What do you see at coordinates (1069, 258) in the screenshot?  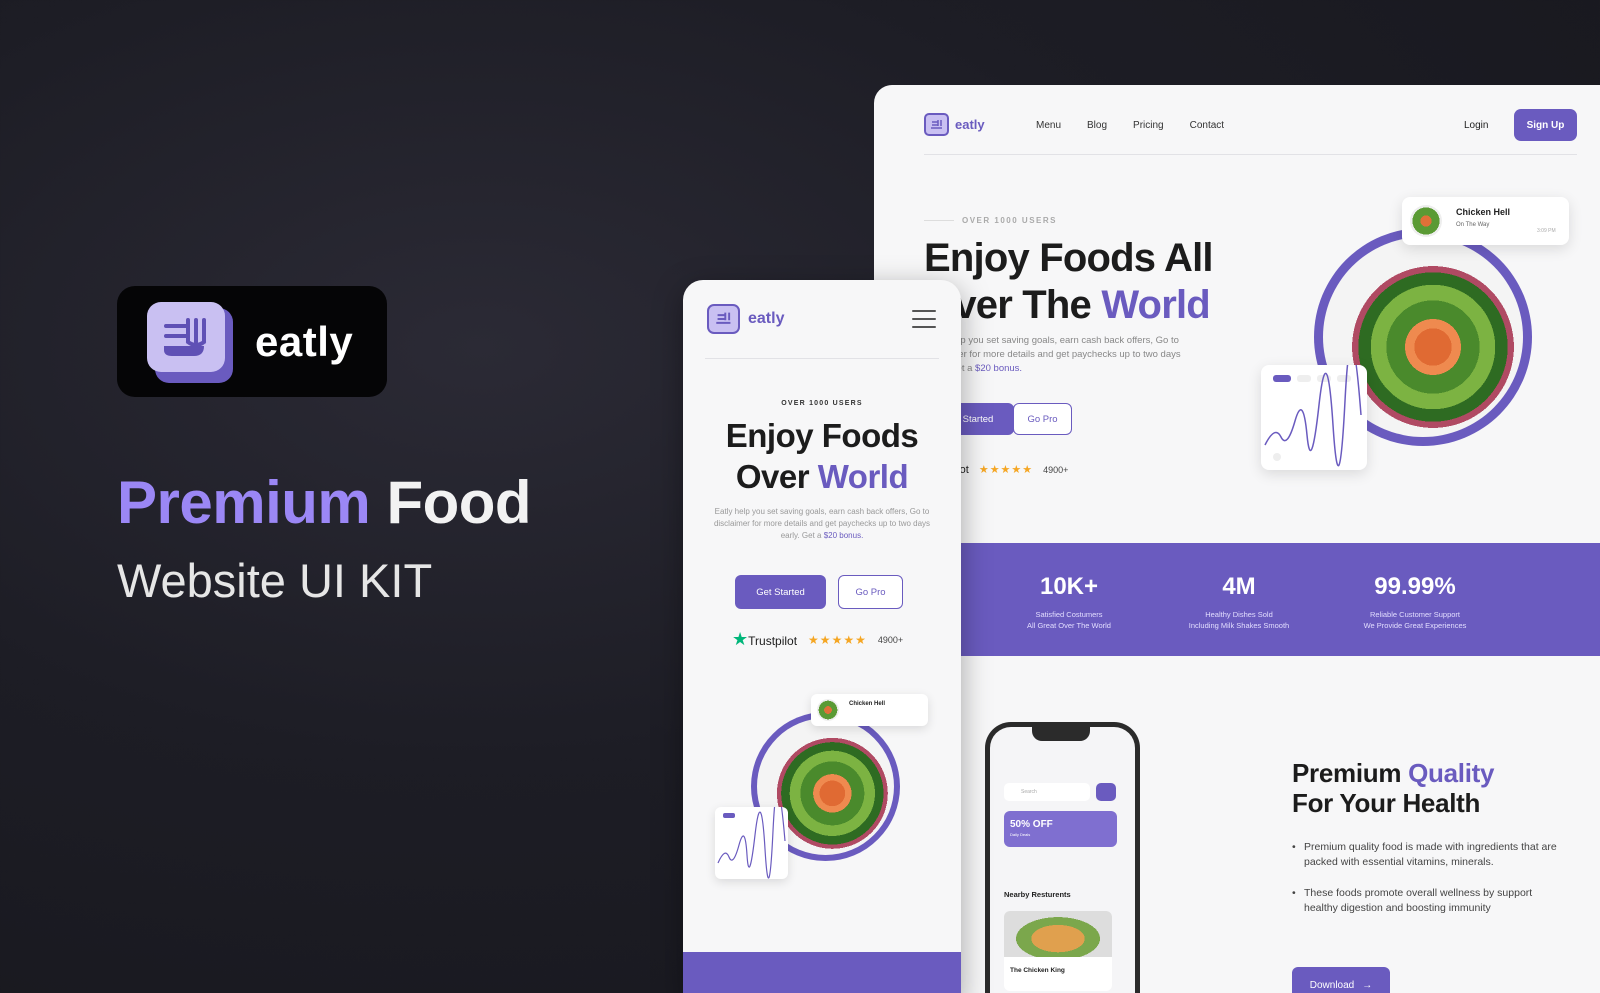 I see `hero-title-line1: Enjoy Foods All` at bounding box center [1069, 258].